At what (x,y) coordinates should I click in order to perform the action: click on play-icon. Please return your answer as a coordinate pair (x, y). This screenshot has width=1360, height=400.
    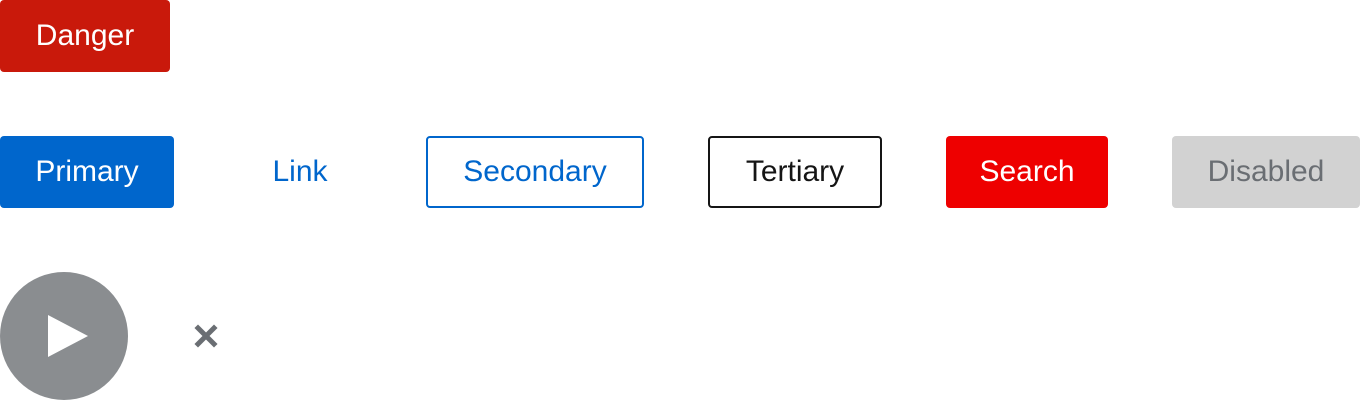
    Looking at the image, I should click on (68, 336).